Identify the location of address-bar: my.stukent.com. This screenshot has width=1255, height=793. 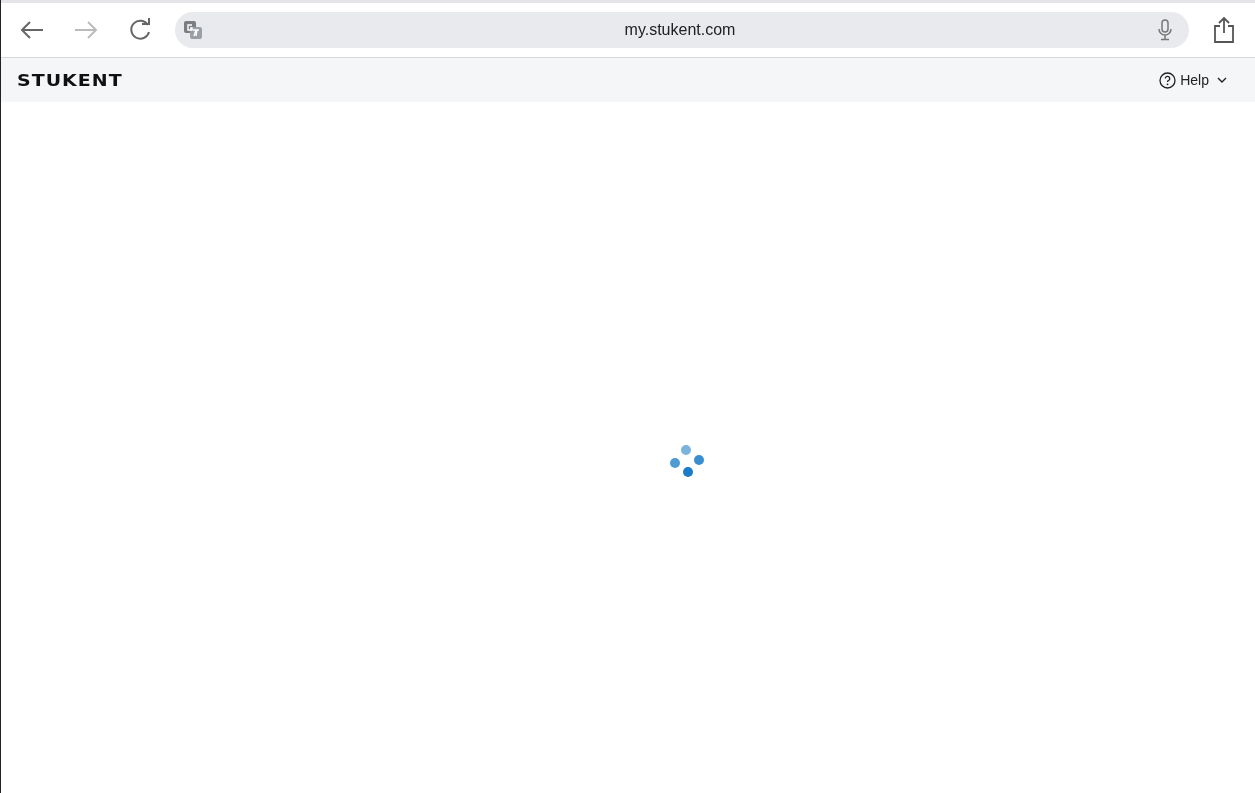
(682, 30).